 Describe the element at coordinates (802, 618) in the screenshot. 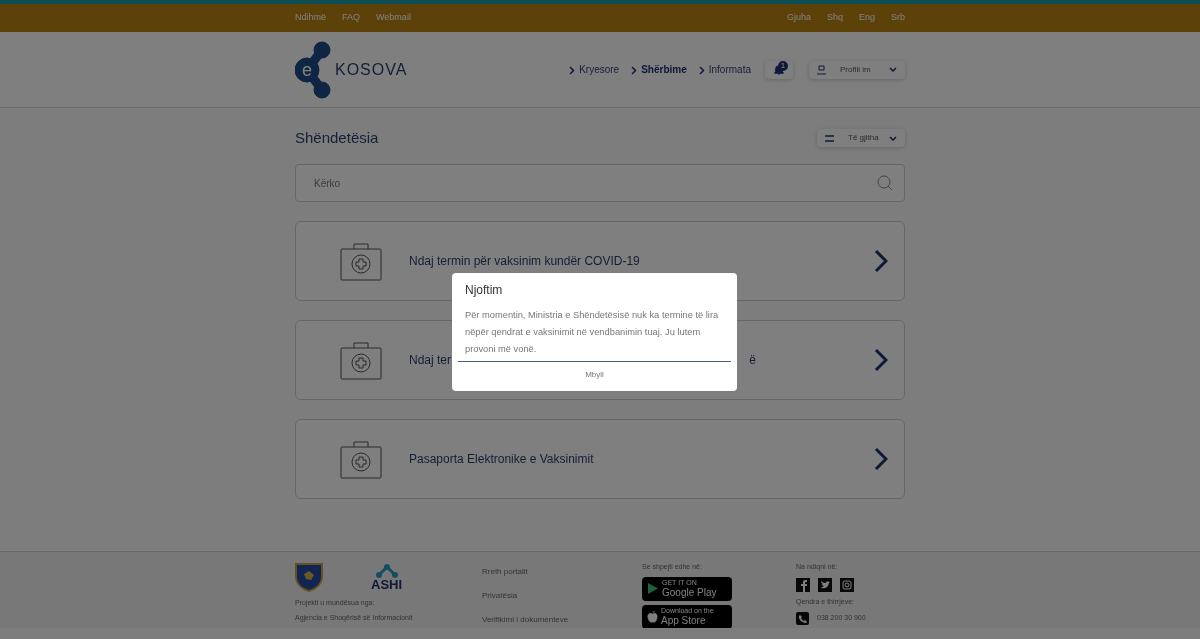

I see `phone-icon` at that location.